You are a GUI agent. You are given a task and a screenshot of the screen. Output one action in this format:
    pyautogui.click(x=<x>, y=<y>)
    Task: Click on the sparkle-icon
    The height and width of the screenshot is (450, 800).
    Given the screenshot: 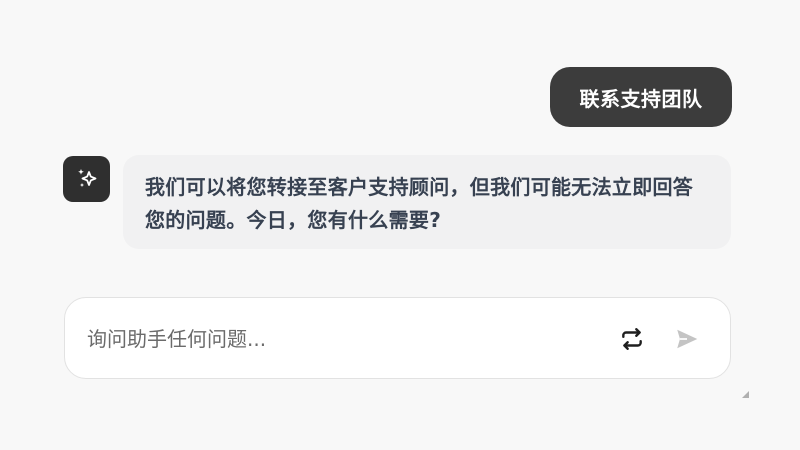 What is the action you would take?
    pyautogui.click(x=86, y=178)
    